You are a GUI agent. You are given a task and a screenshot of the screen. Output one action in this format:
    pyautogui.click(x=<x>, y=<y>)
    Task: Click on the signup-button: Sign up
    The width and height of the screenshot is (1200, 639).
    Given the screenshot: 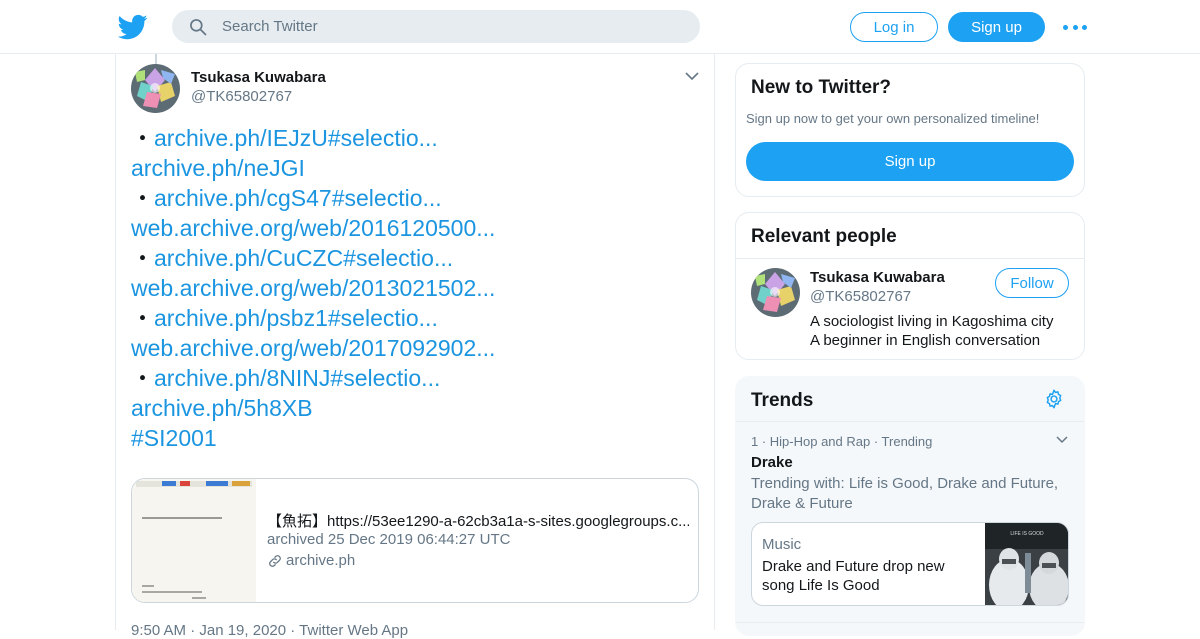 What is the action you would take?
    pyautogui.click(x=996, y=27)
    